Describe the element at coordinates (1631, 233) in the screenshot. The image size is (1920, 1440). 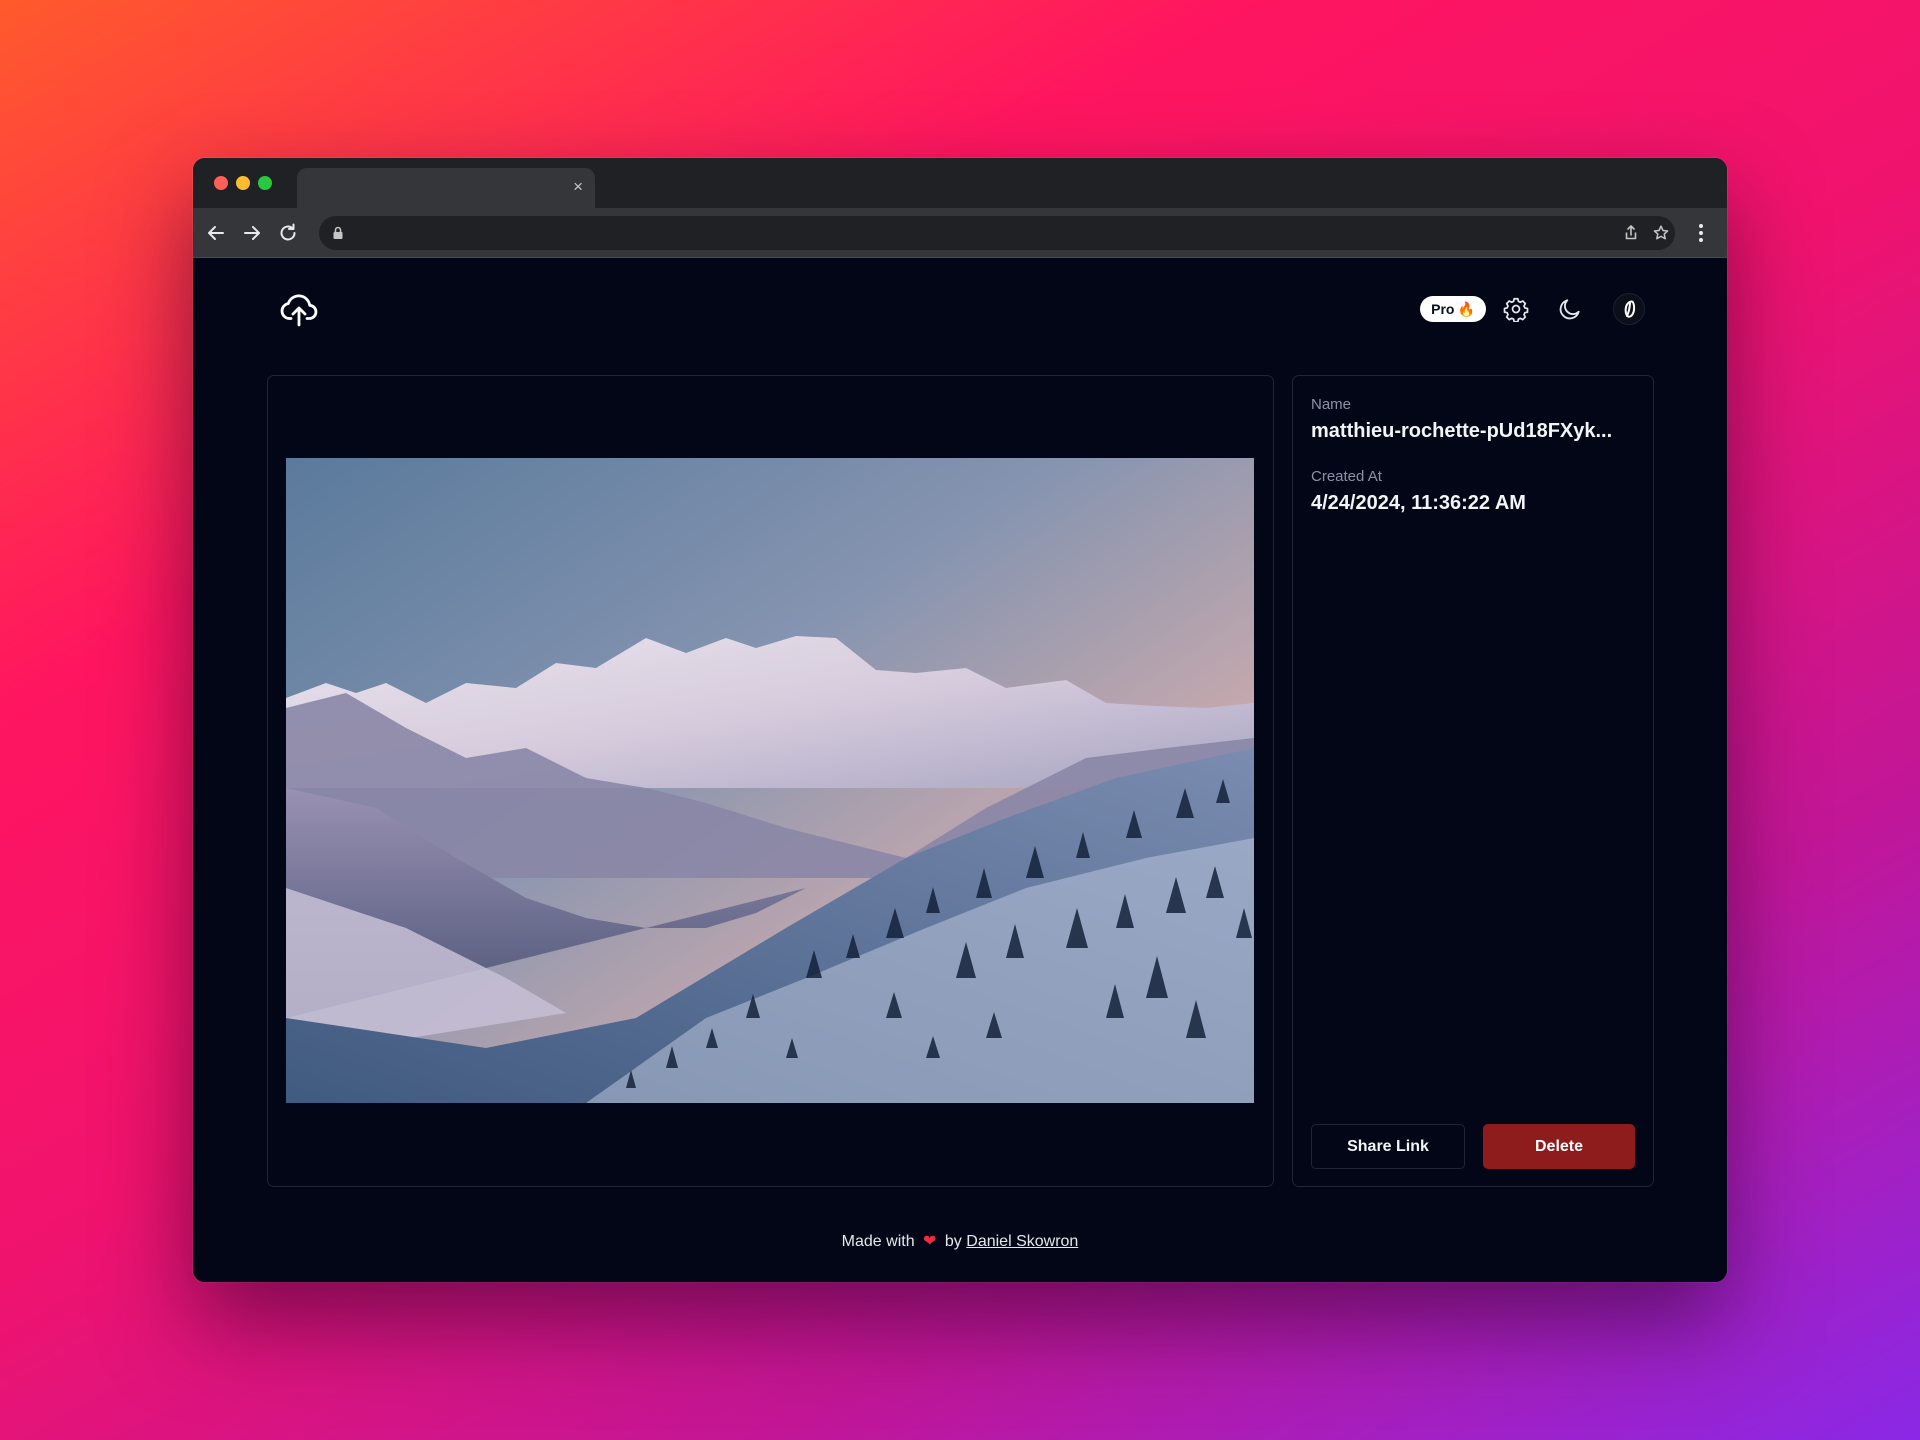
I see `share-icon` at that location.